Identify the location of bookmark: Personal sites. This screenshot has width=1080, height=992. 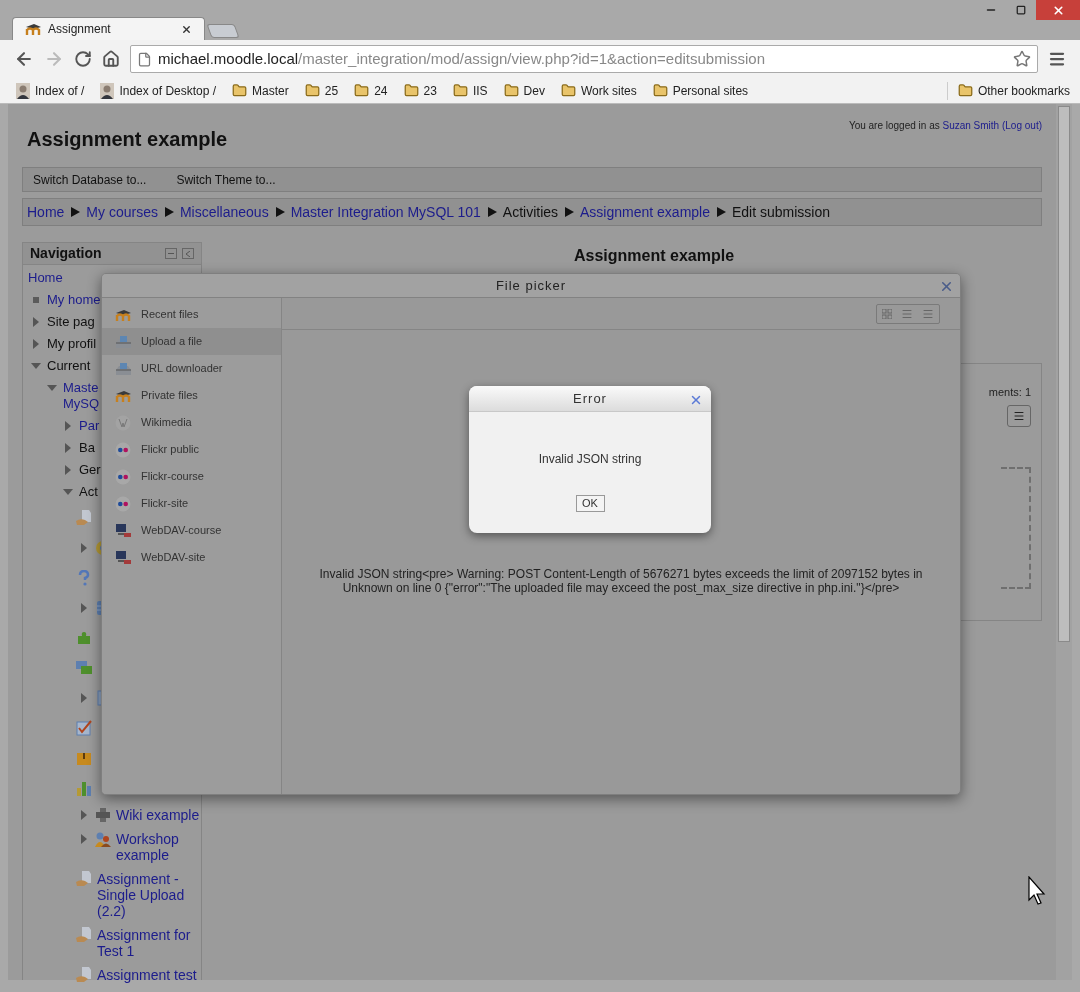
(700, 90).